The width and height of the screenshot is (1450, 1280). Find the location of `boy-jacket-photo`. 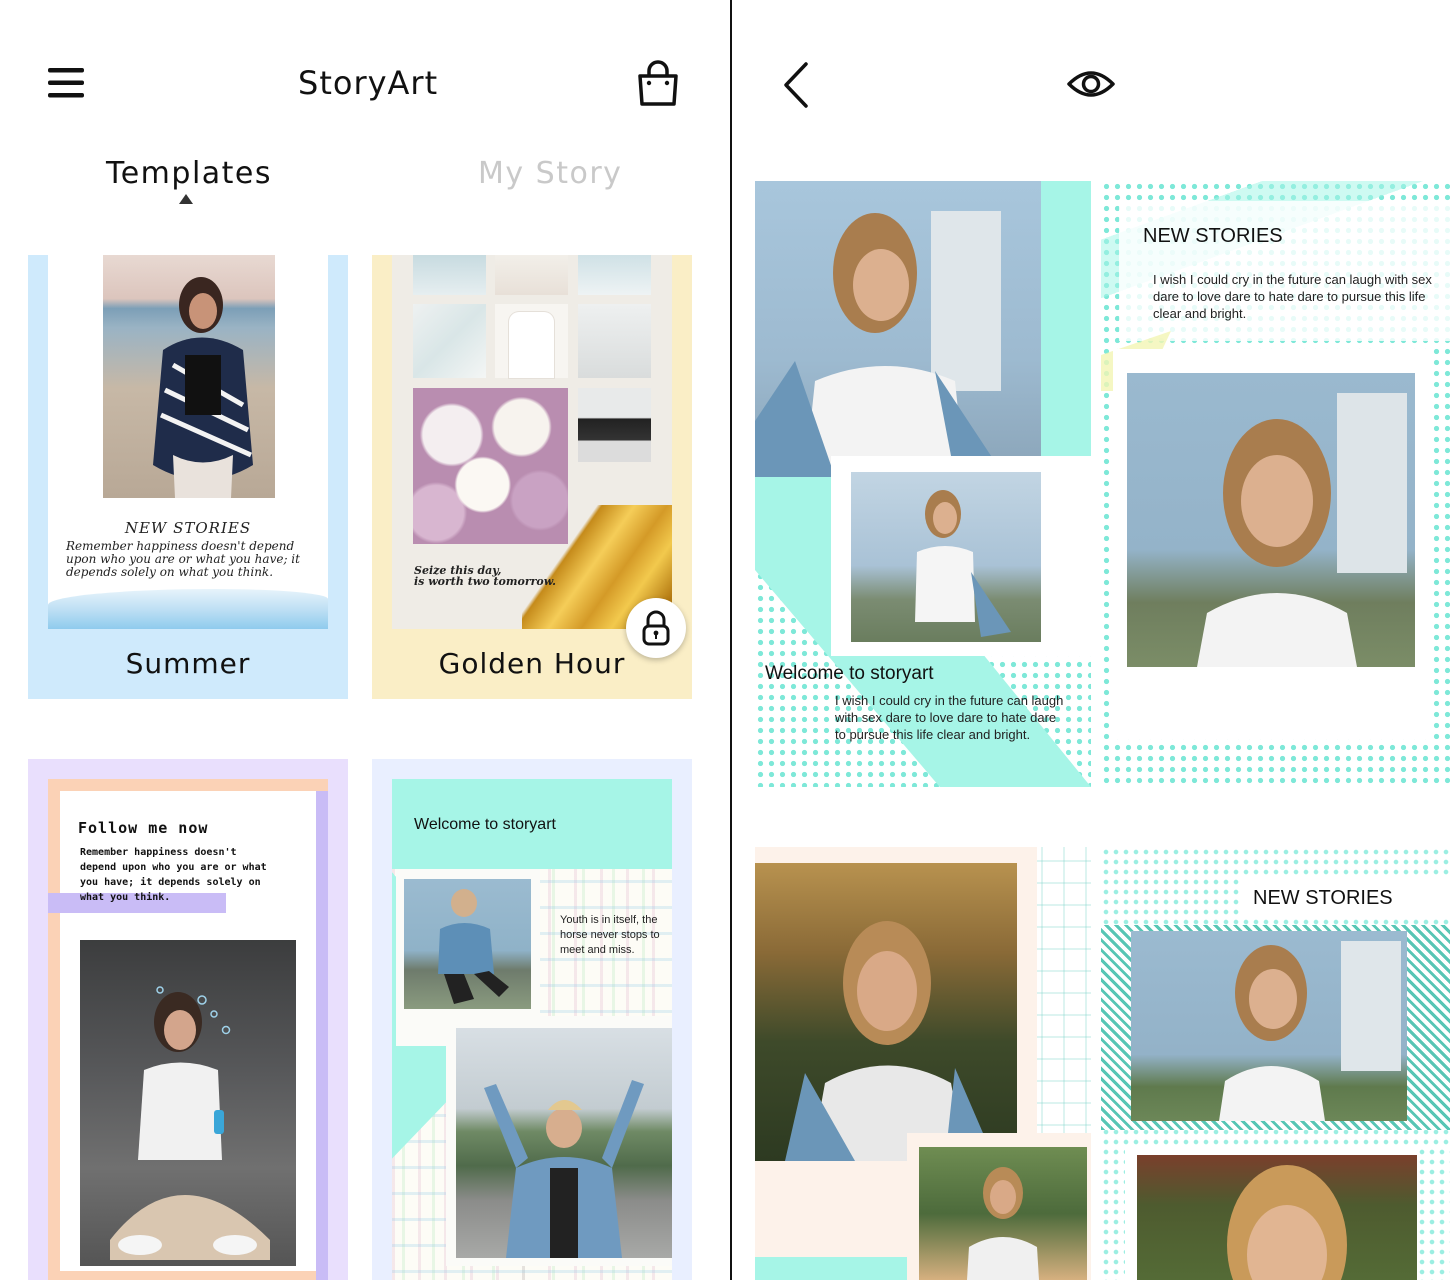

boy-jacket-photo is located at coordinates (467, 944).